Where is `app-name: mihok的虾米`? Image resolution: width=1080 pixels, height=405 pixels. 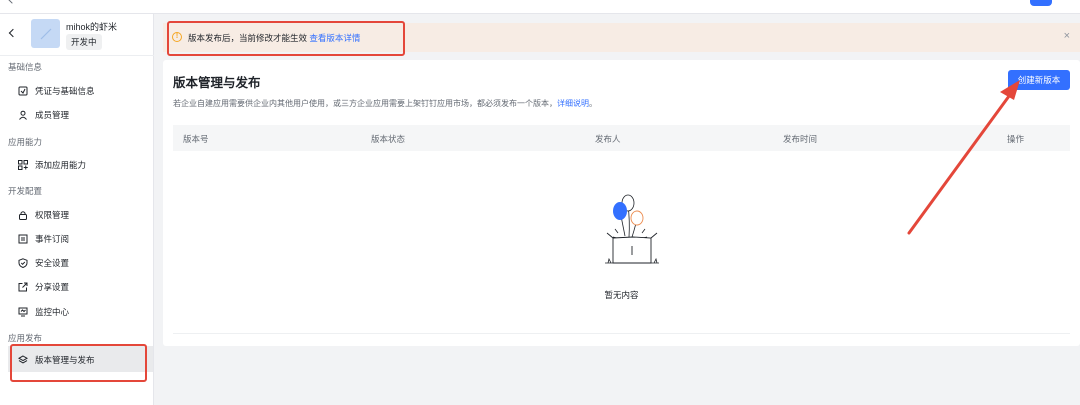
app-name: mihok的虾米 is located at coordinates (92, 27).